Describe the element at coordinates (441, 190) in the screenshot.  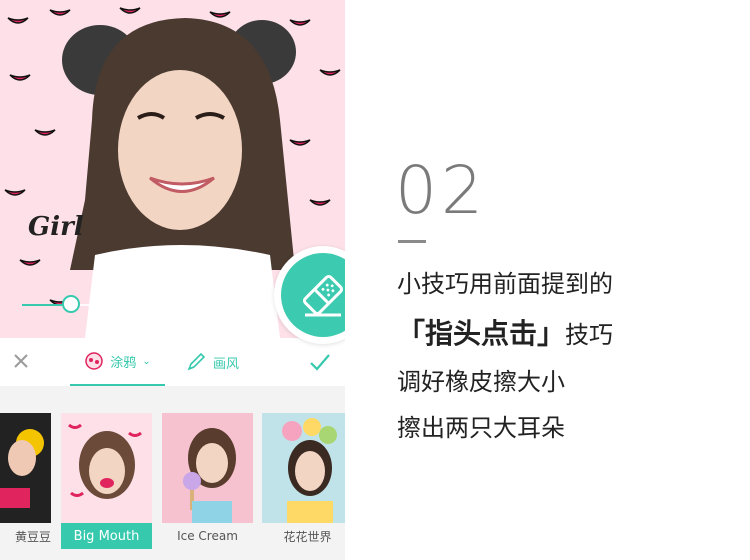
I see `step-number: 02` at that location.